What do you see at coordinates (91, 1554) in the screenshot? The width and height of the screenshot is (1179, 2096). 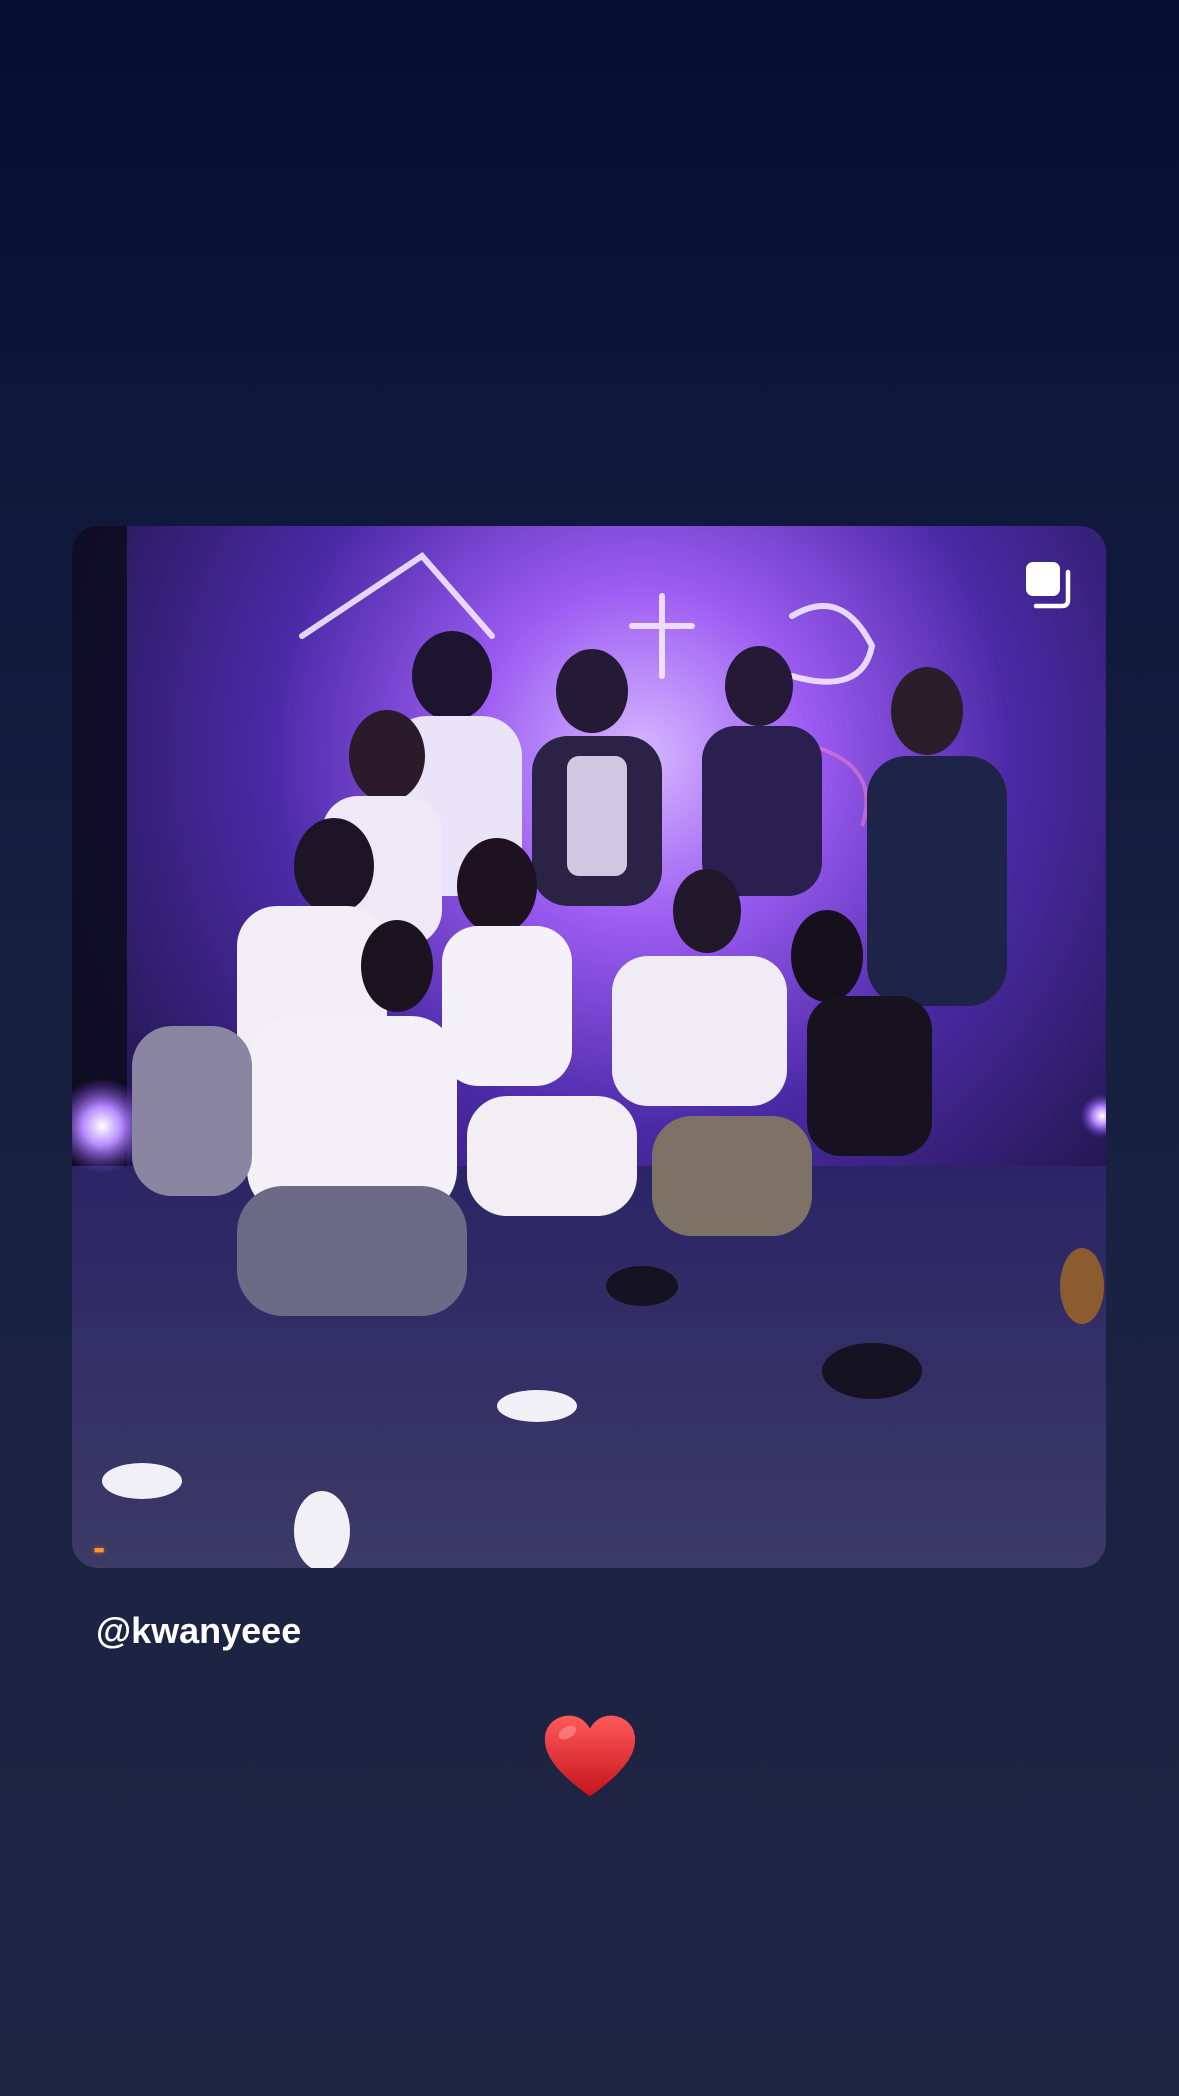 I see `photo-date-stamp: '25 0` at bounding box center [91, 1554].